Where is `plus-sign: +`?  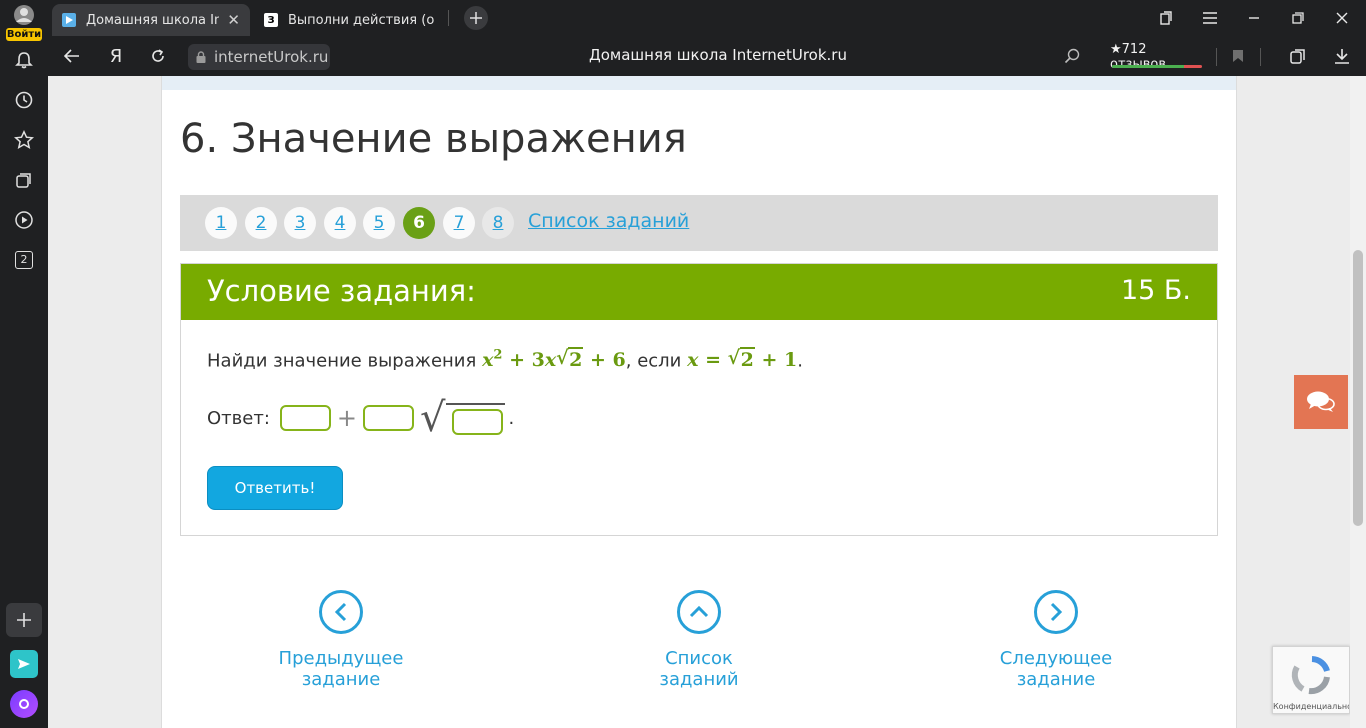 plus-sign: + is located at coordinates (346, 418).